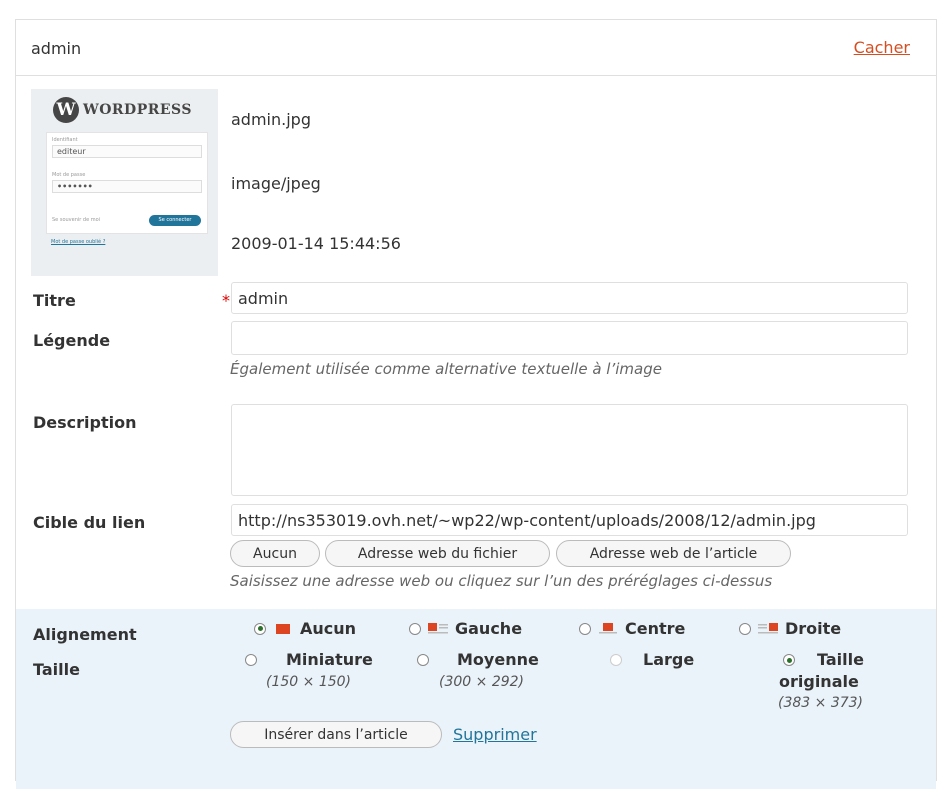 The width and height of the screenshot is (943, 789). What do you see at coordinates (616, 660) in the screenshot?
I see `size-large-radio` at bounding box center [616, 660].